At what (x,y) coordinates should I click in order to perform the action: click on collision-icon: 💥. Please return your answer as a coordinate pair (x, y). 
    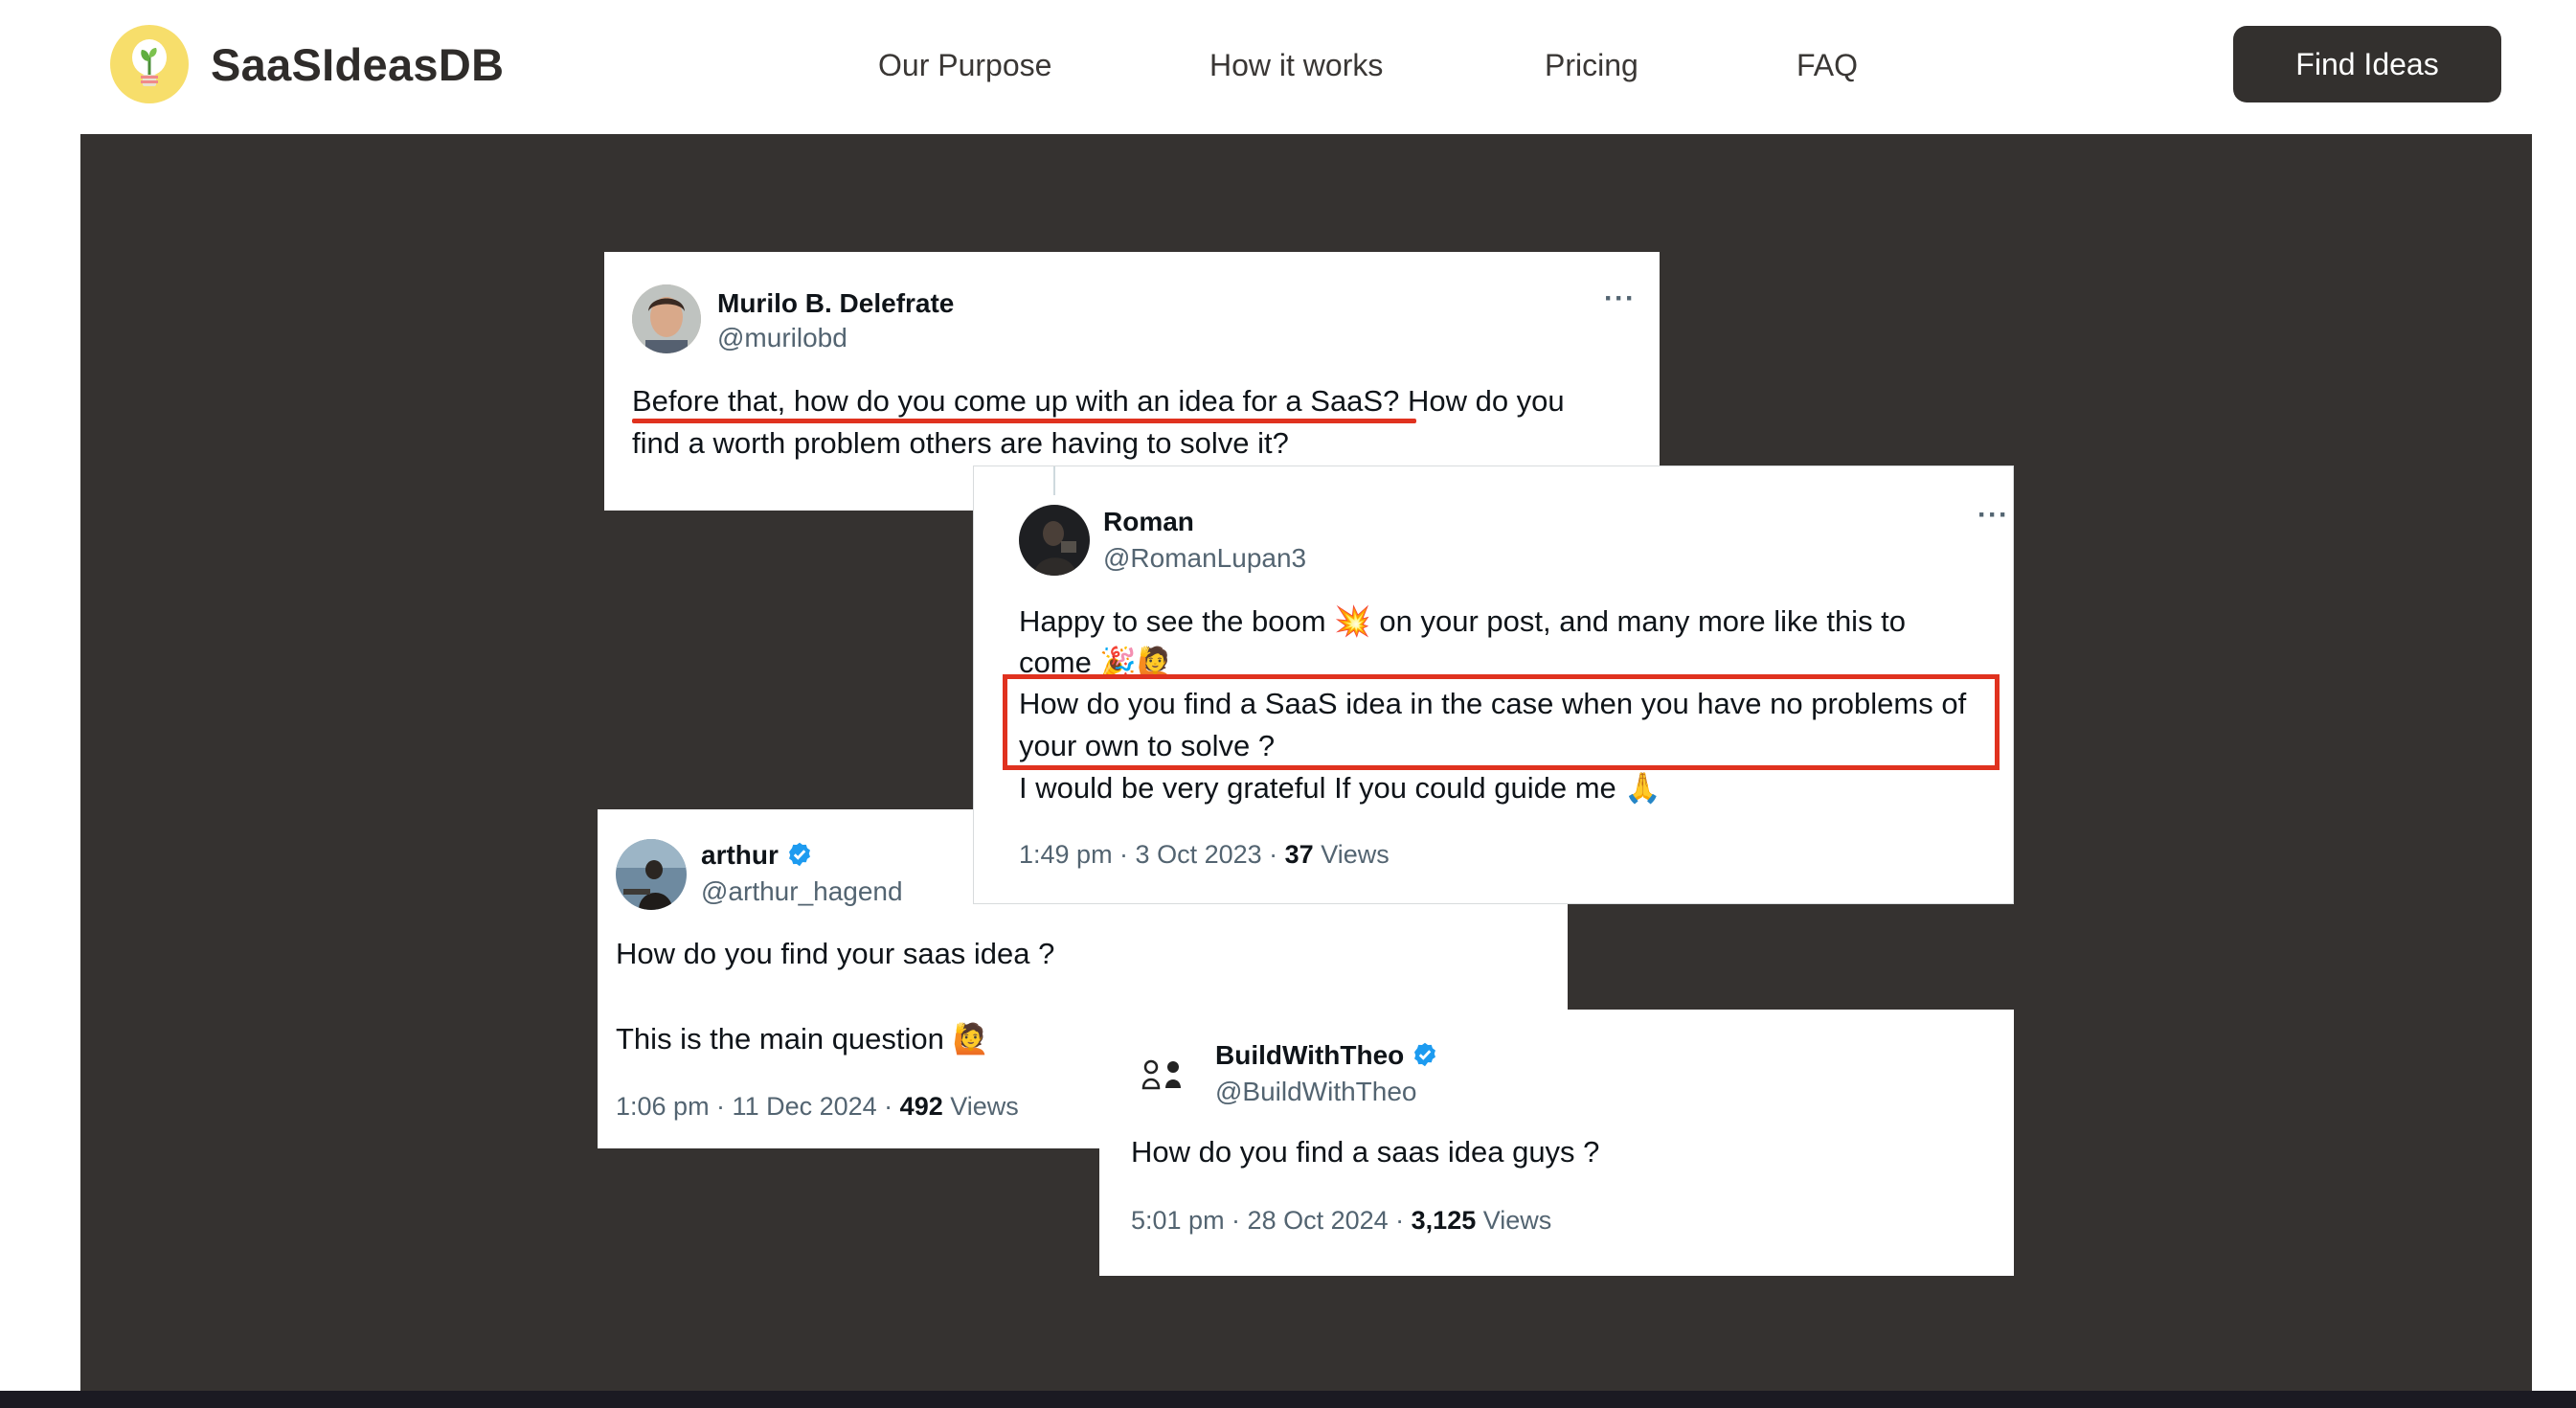
    Looking at the image, I should click on (1352, 621).